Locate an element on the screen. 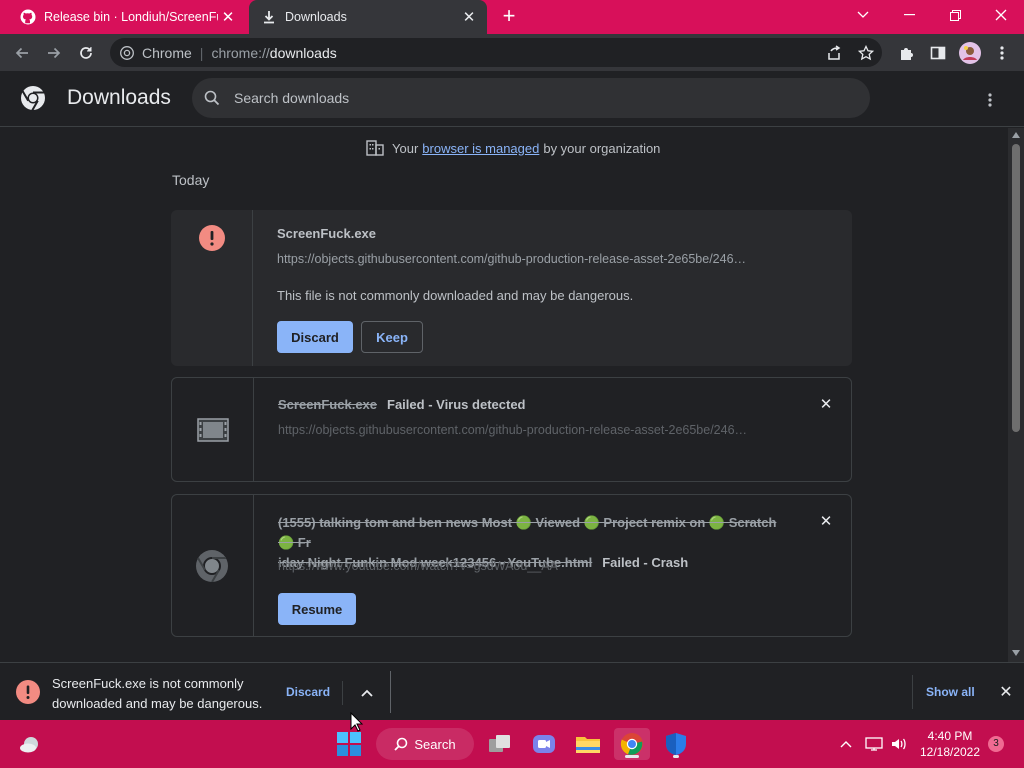 The image size is (1024, 768). chrome-logo-icon is located at coordinates (33, 98).